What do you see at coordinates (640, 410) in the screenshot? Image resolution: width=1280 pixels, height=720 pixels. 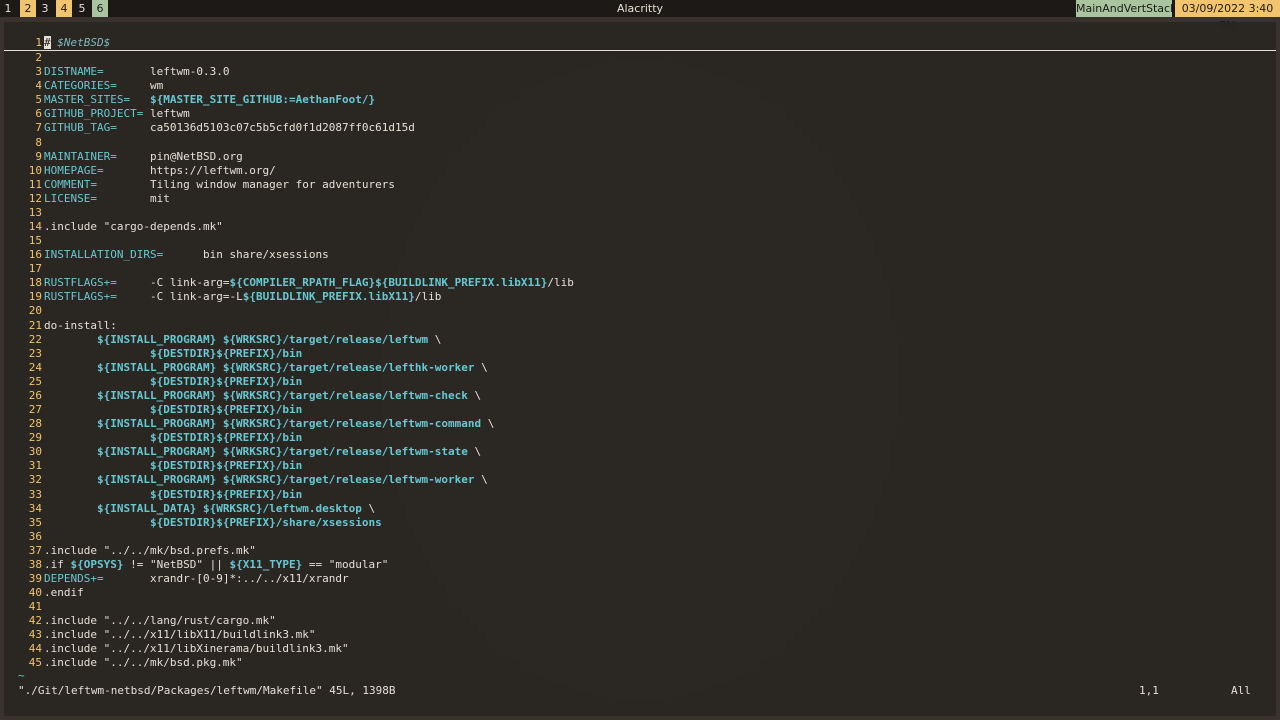 I see `code-line: 27 ${DESTDIR}${PREFIX}/bin` at bounding box center [640, 410].